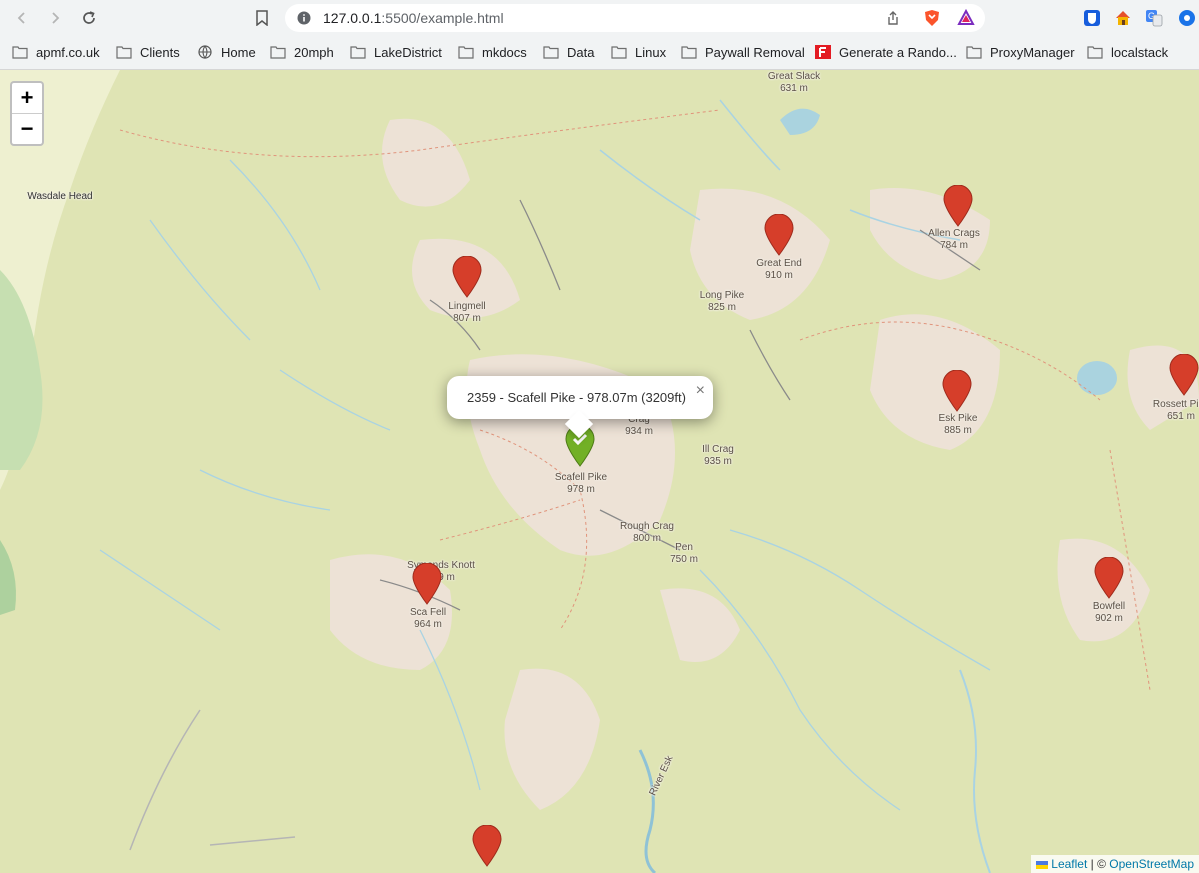 The image size is (1199, 873). Describe the element at coordinates (638, 52) in the screenshot. I see `bookmark-item: Linux` at that location.